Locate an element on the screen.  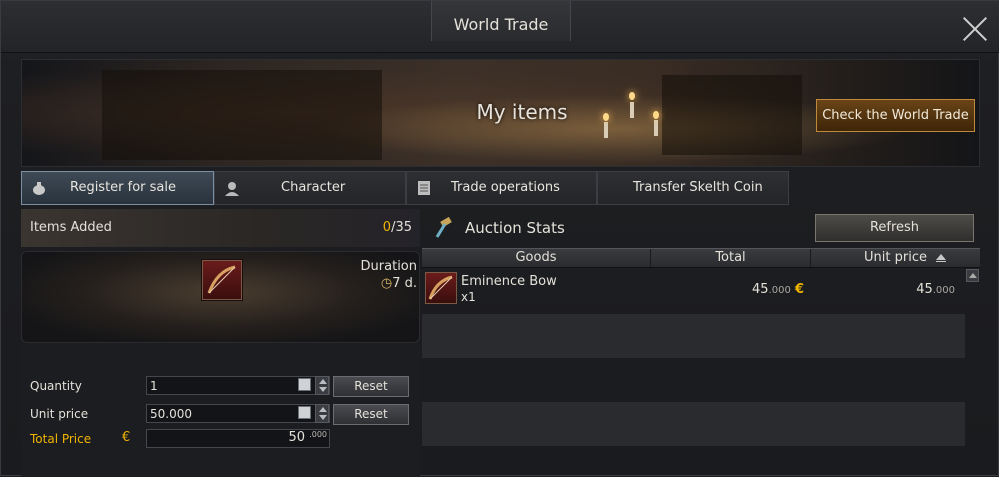
item-icon is located at coordinates (441, 288).